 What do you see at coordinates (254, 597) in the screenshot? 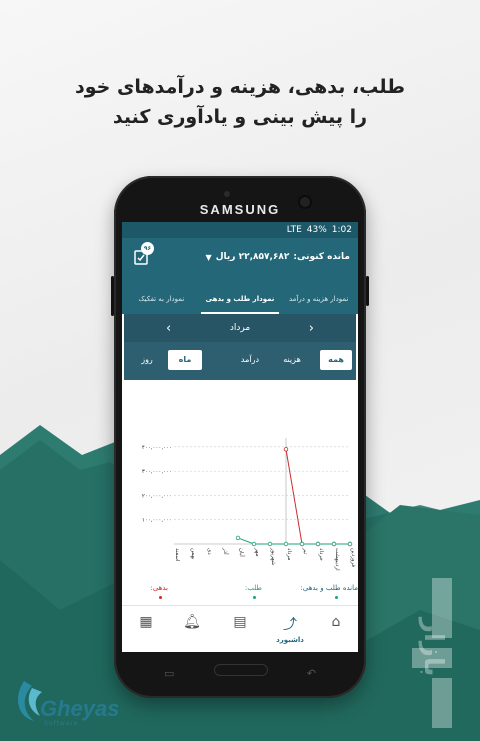
I see `legend-credit-dot` at bounding box center [254, 597].